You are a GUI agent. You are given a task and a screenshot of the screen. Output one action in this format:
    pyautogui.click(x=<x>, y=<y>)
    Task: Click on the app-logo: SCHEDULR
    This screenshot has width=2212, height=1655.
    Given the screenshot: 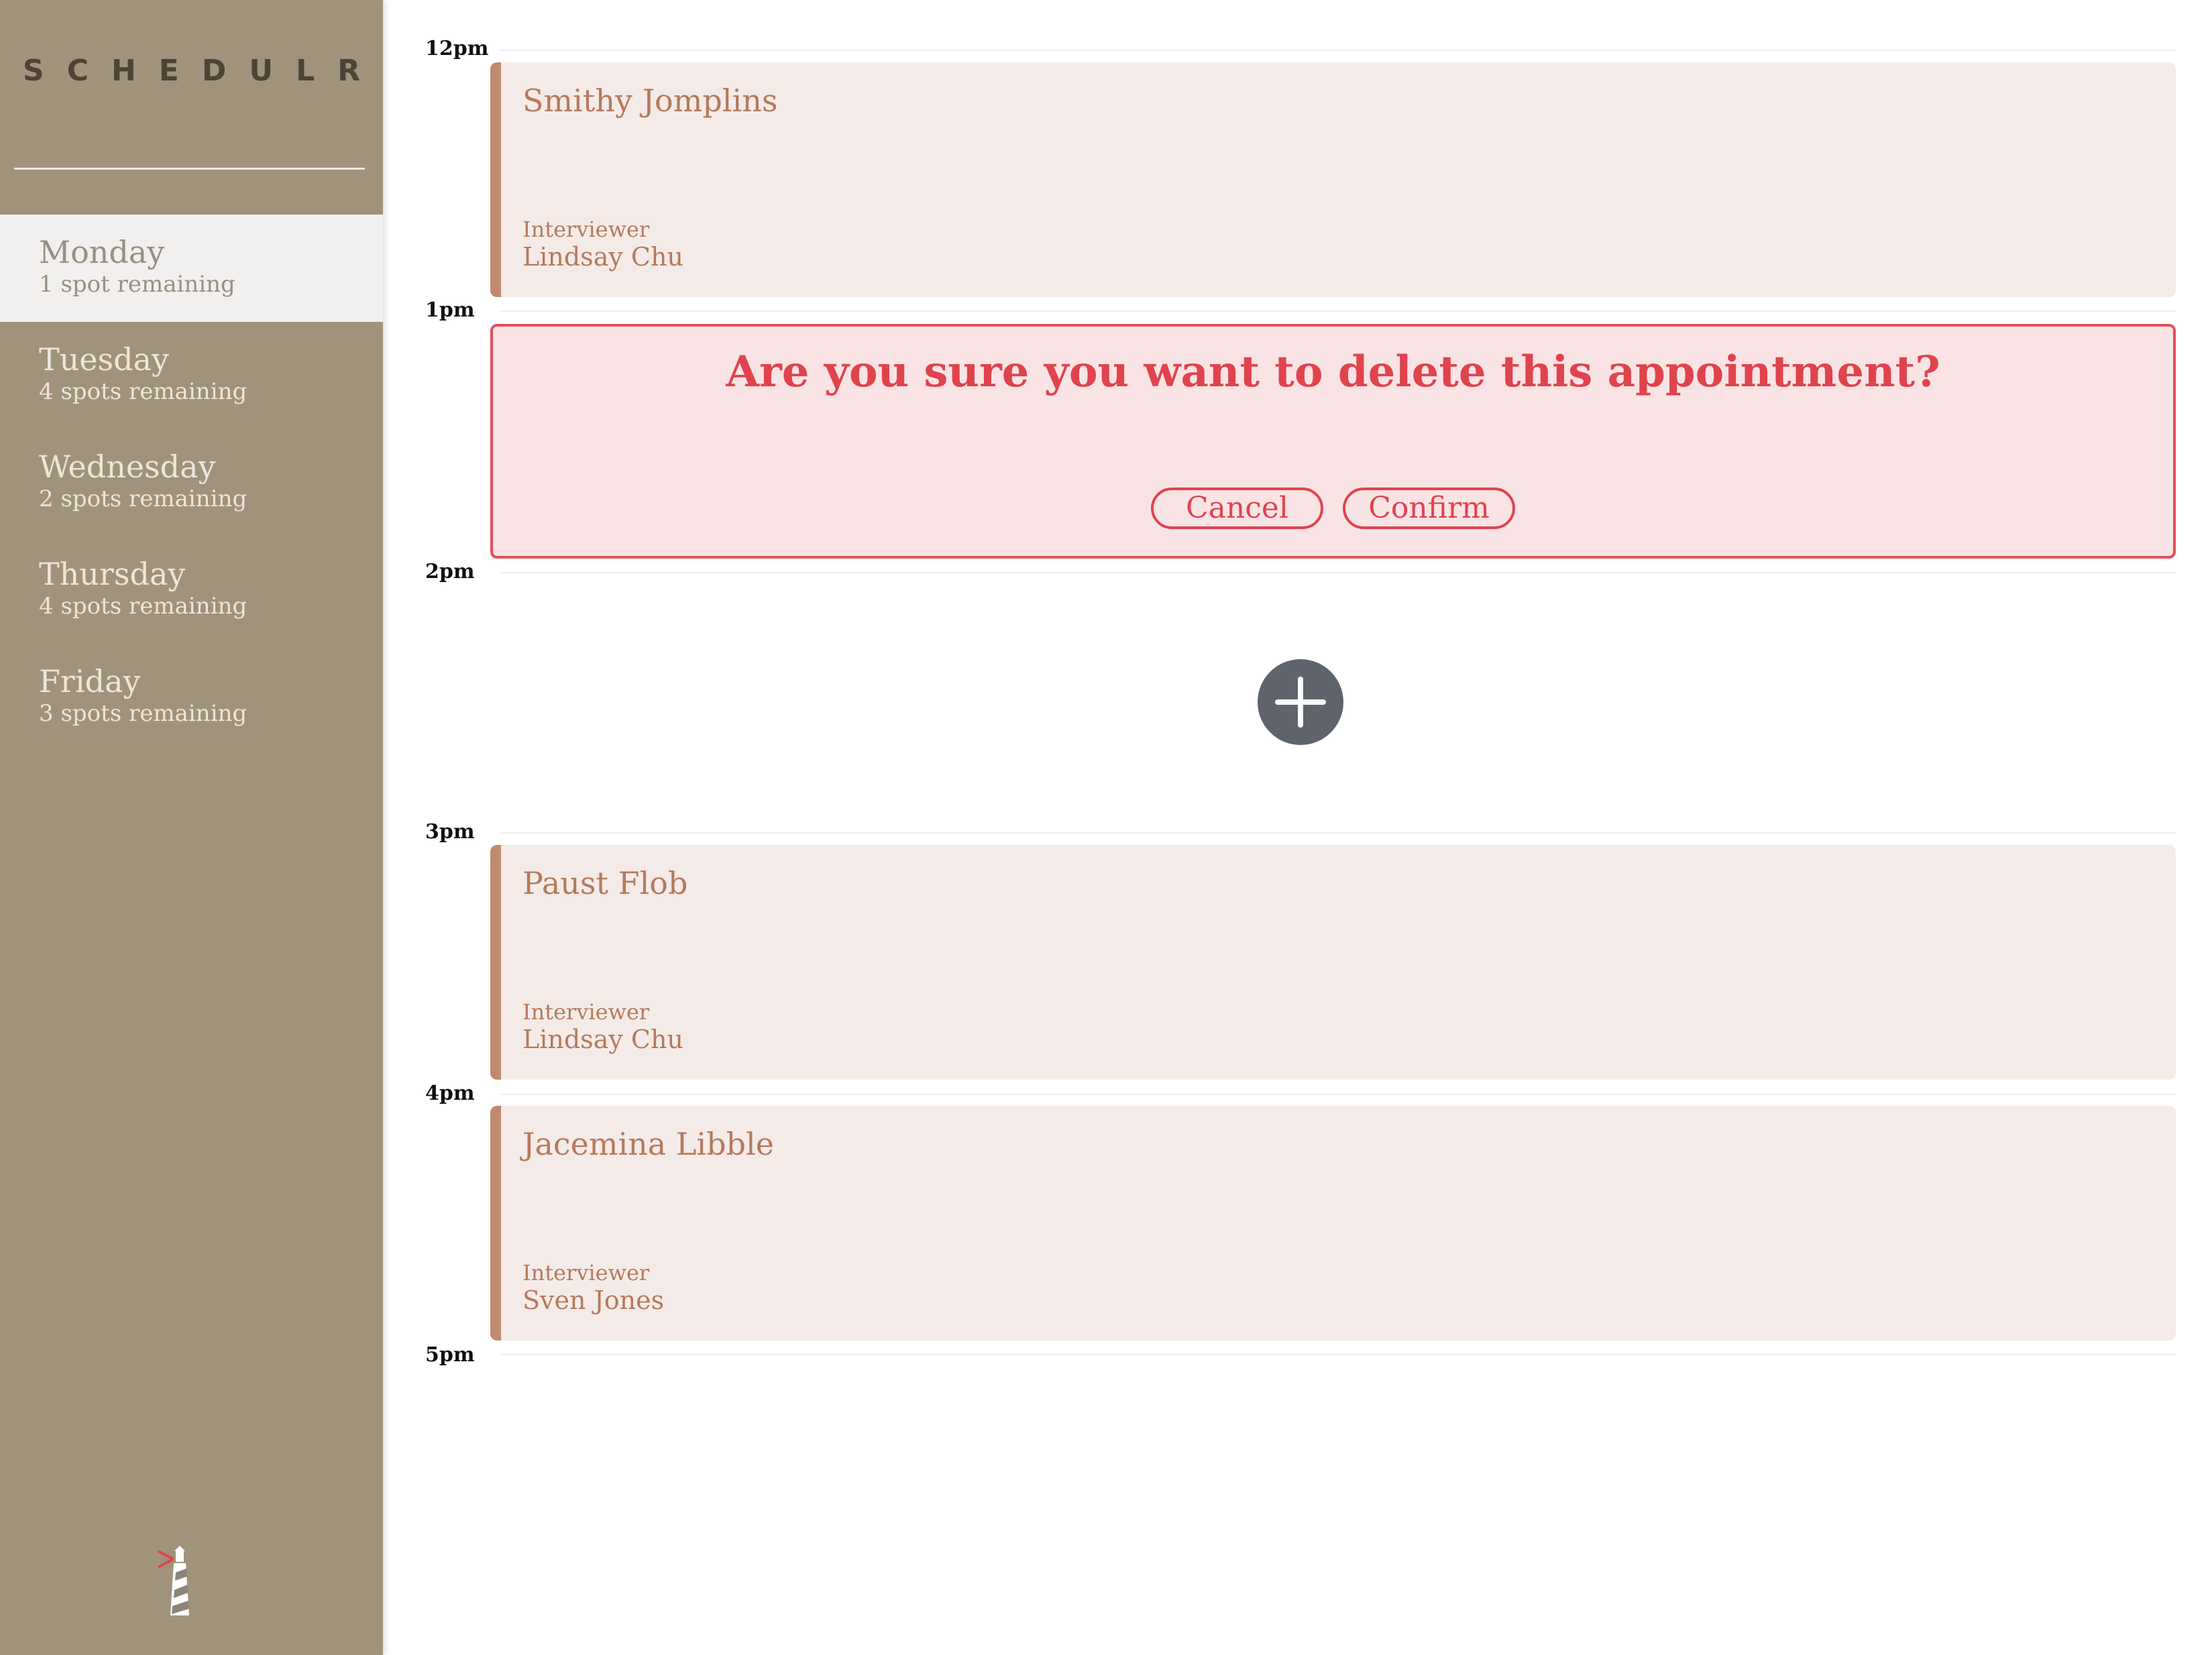 What is the action you would take?
    pyautogui.click(x=203, y=71)
    